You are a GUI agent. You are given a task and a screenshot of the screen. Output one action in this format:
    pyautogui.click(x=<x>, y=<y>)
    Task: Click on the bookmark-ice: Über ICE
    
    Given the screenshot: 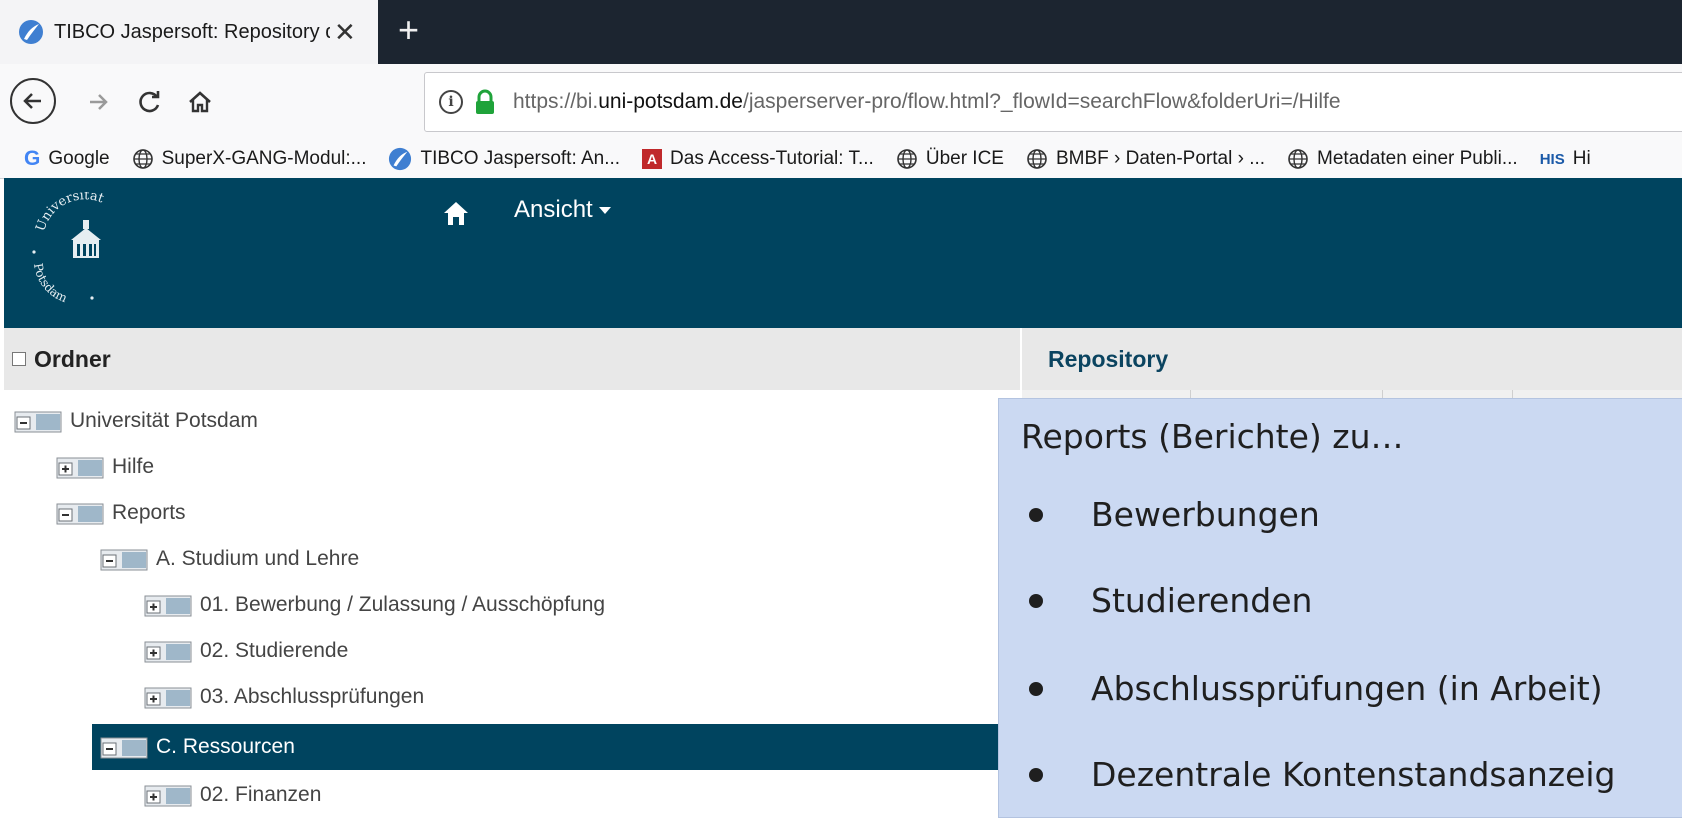 What is the action you would take?
    pyautogui.click(x=950, y=159)
    